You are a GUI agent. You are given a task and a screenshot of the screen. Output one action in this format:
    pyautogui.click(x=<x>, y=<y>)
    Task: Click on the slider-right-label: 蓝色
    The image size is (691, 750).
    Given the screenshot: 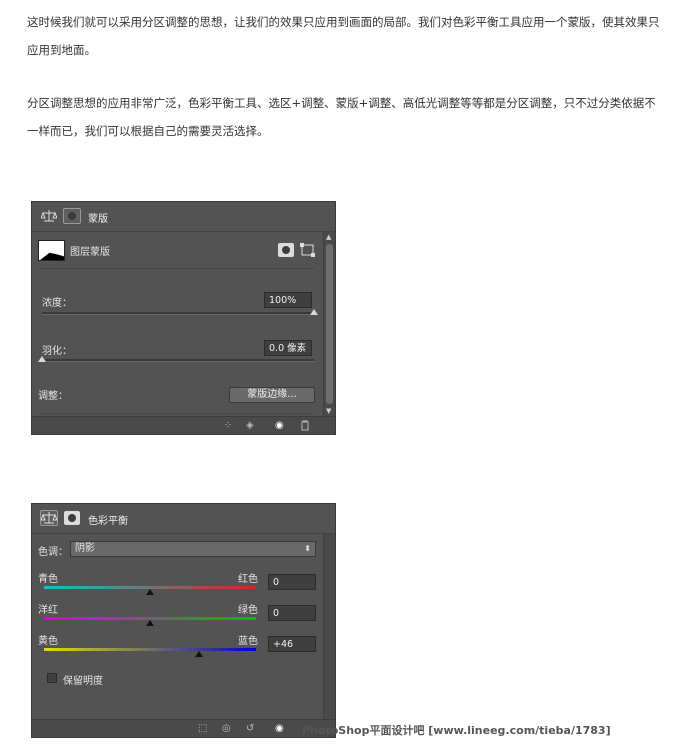 What is the action you would take?
    pyautogui.click(x=248, y=641)
    